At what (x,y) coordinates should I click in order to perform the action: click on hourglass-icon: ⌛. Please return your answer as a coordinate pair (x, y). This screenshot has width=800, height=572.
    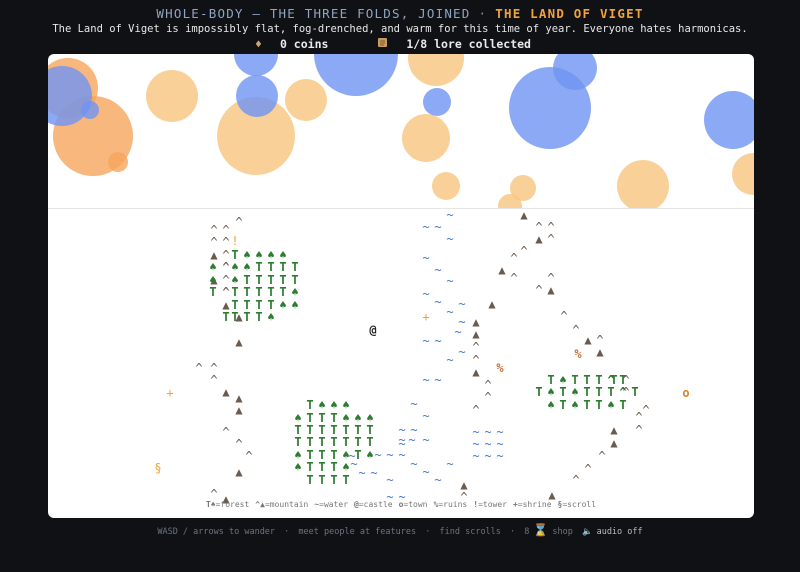
    Looking at the image, I should click on (540, 530).